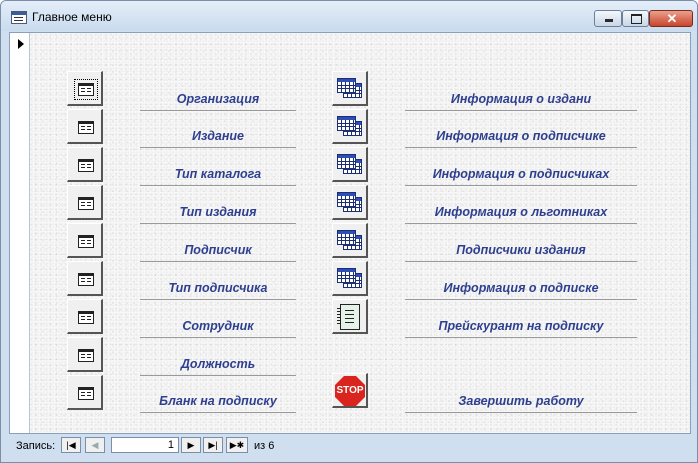 This screenshot has height=463, width=698. I want to click on label-publication-type: Тип издания, so click(218, 214).